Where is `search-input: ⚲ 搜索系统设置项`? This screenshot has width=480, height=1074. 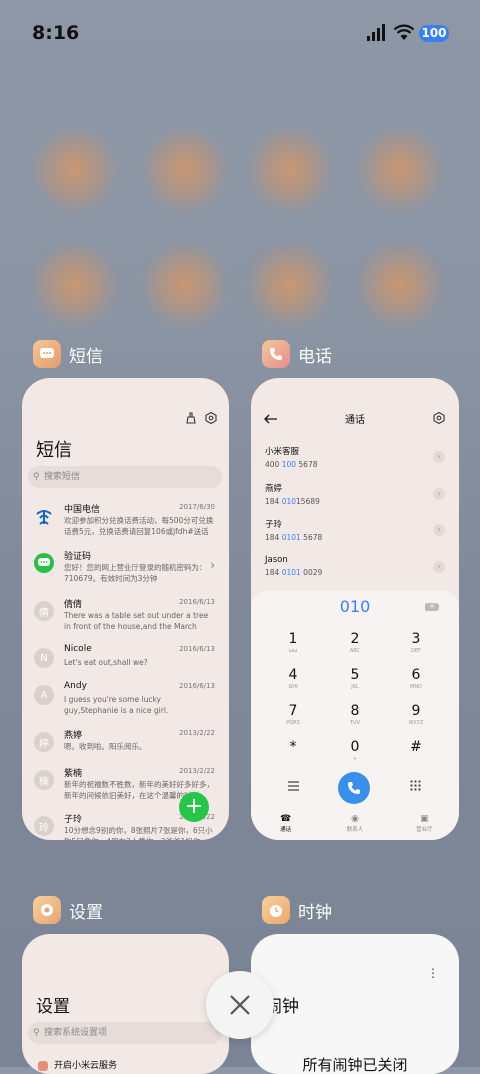
search-input: ⚲ 搜索系统设置项 is located at coordinates (125, 1033).